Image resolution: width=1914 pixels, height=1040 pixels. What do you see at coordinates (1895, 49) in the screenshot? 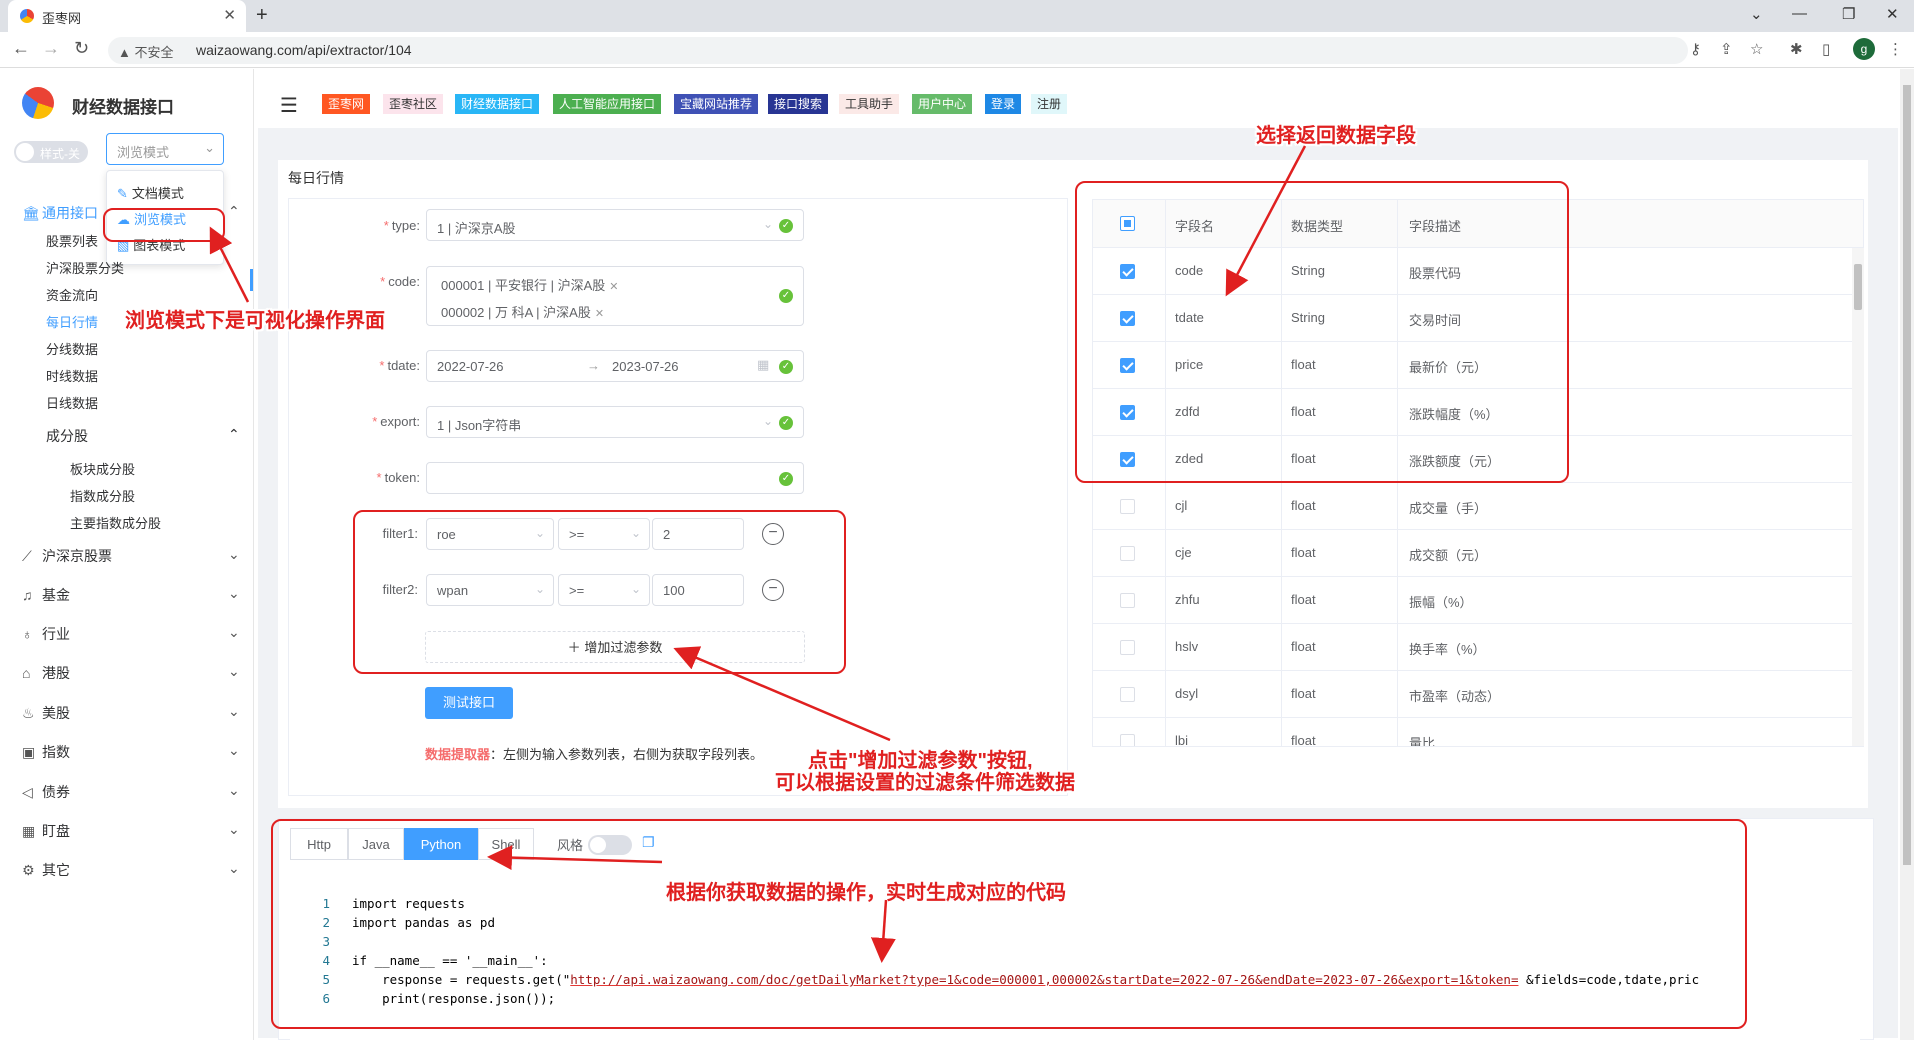
I see `menu-kebab-icon: ⋮` at bounding box center [1895, 49].